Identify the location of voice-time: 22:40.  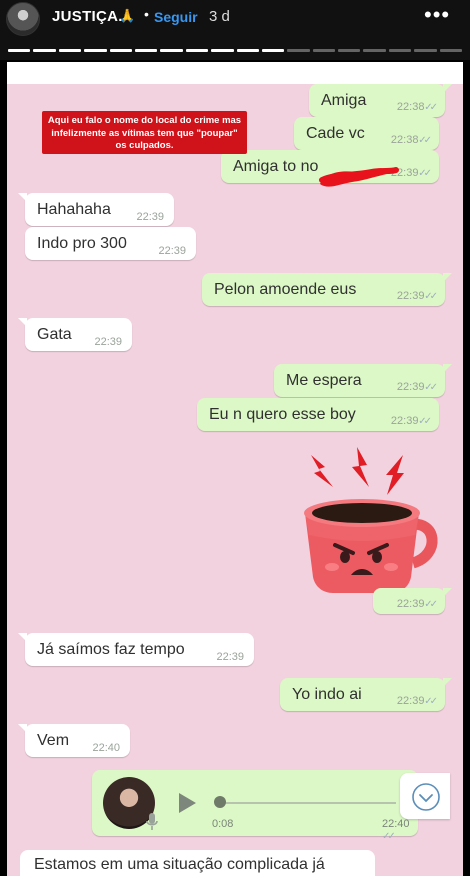
(400, 830).